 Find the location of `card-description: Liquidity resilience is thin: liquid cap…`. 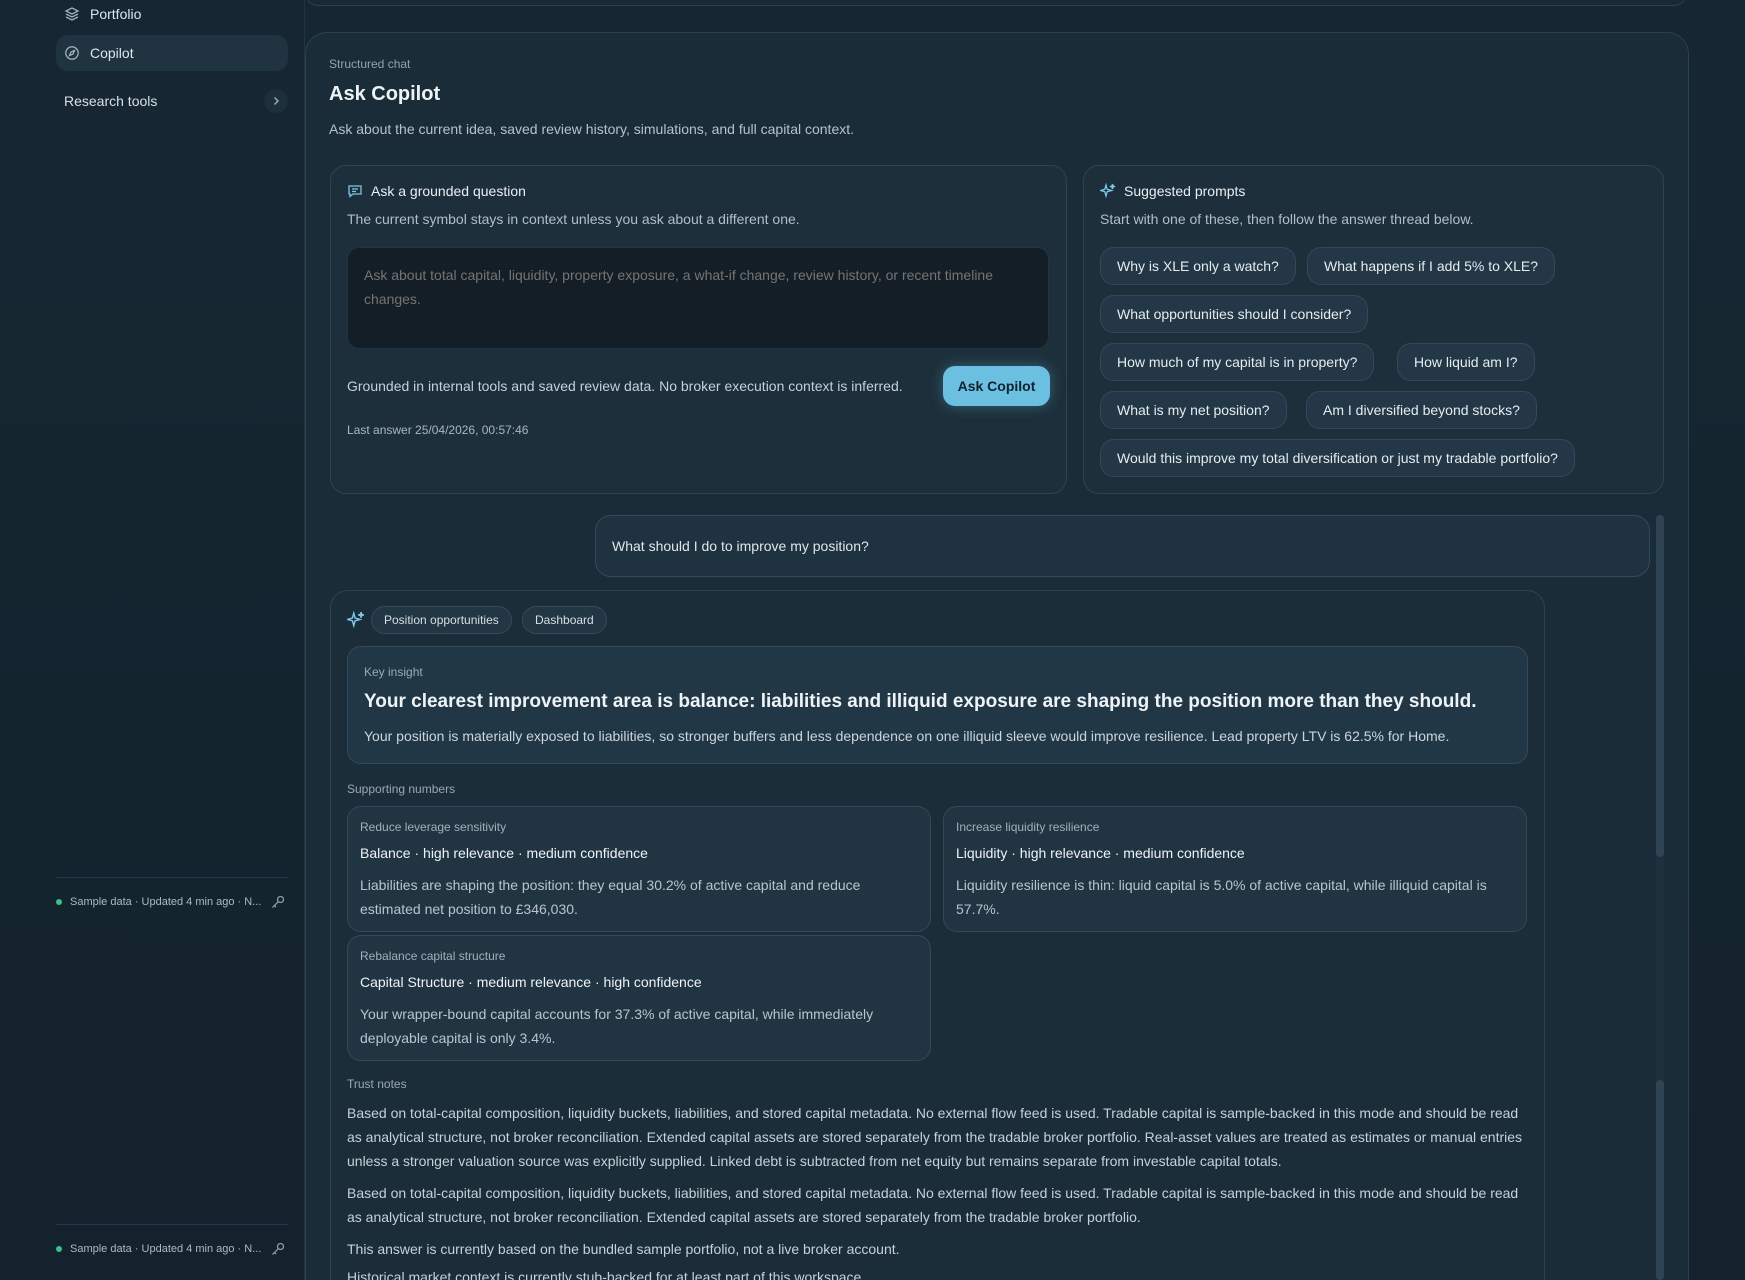

card-description: Liquidity resilience is thin: liquid cap… is located at coordinates (1221, 897).